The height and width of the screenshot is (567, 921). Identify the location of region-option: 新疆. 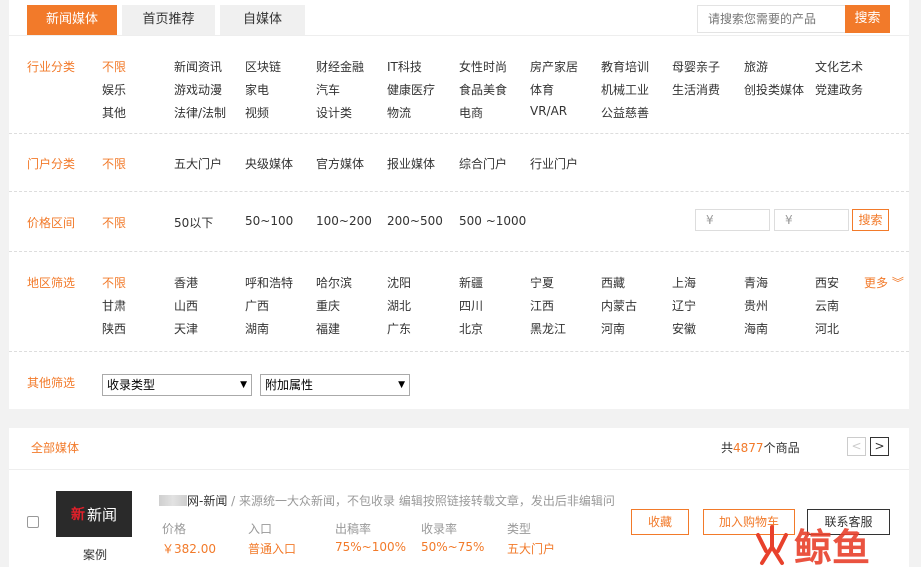
(471, 282).